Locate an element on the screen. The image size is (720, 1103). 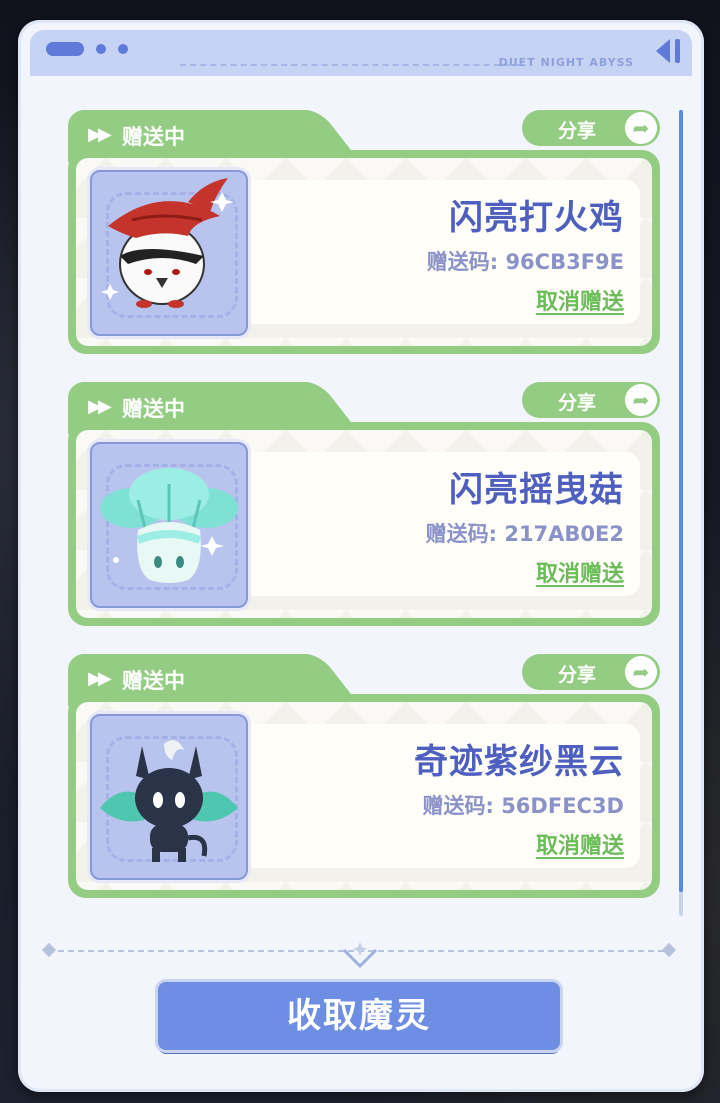
pet-name: 闪亮摇曳菇 is located at coordinates (536, 490).